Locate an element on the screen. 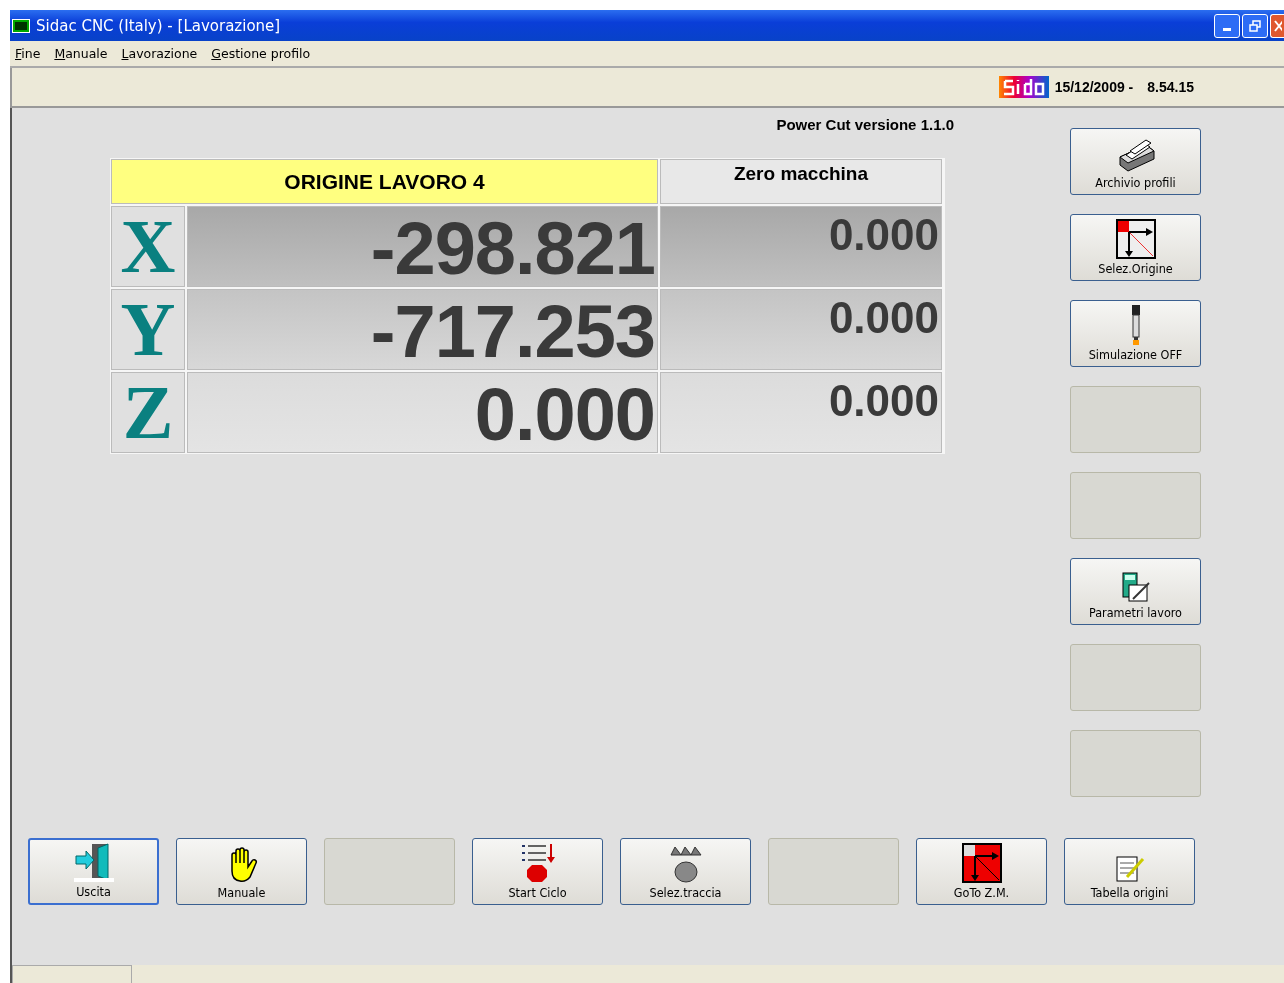  toolbar-button: Uscita is located at coordinates (93, 871).